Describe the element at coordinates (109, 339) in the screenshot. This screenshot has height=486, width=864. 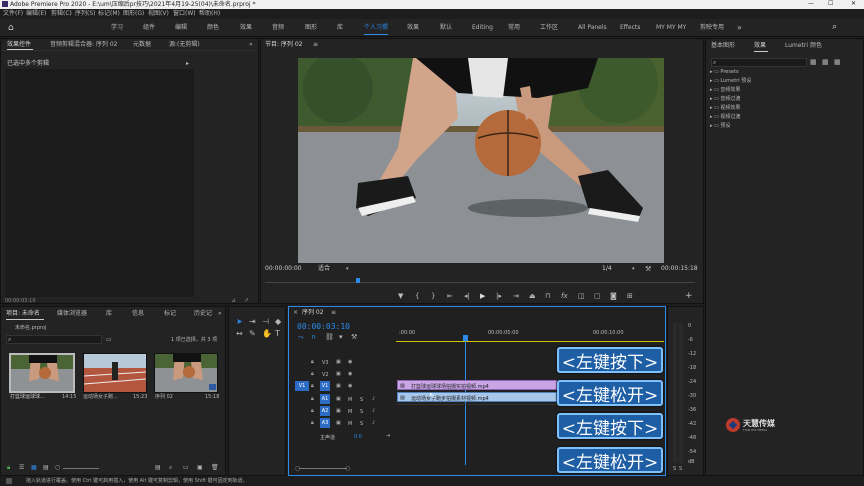
I see `new-bin-icon: ▭` at that location.